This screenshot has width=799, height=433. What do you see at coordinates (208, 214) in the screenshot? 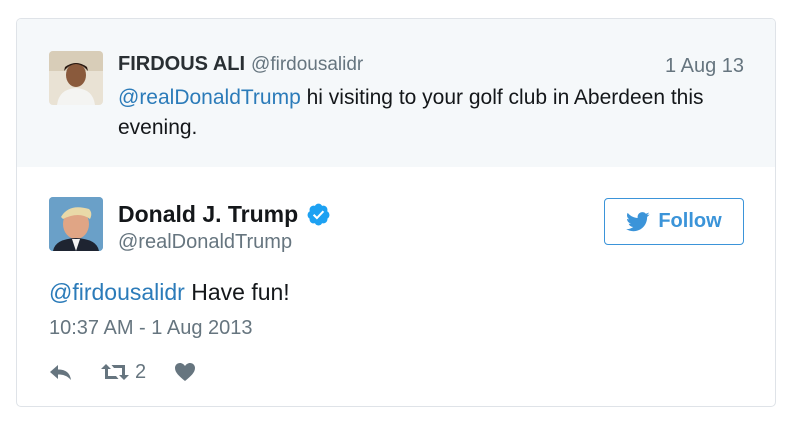
I see `author-name: Donald J. Trump` at bounding box center [208, 214].